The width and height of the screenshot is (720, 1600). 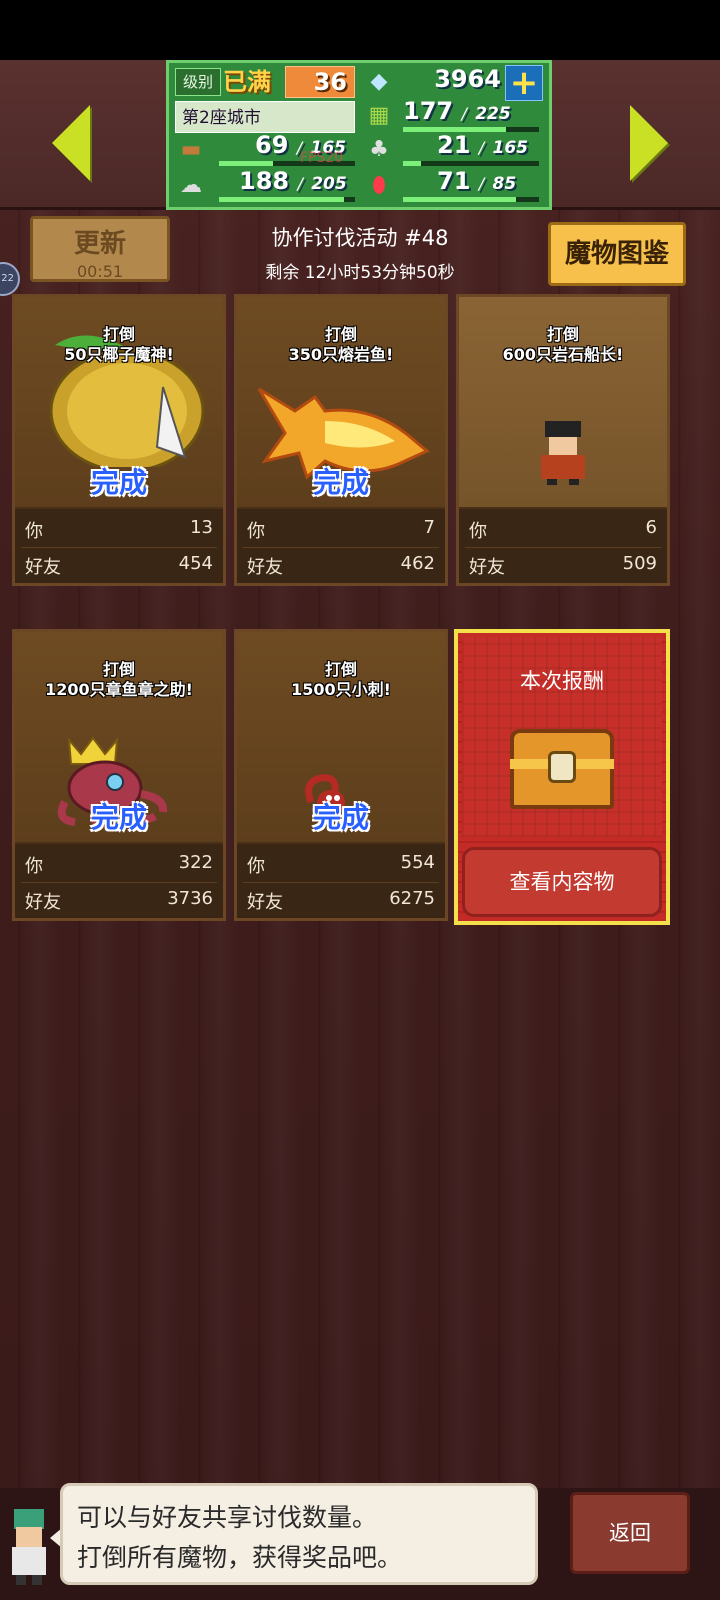 What do you see at coordinates (287, 199) in the screenshot?
I see `stone-bar` at bounding box center [287, 199].